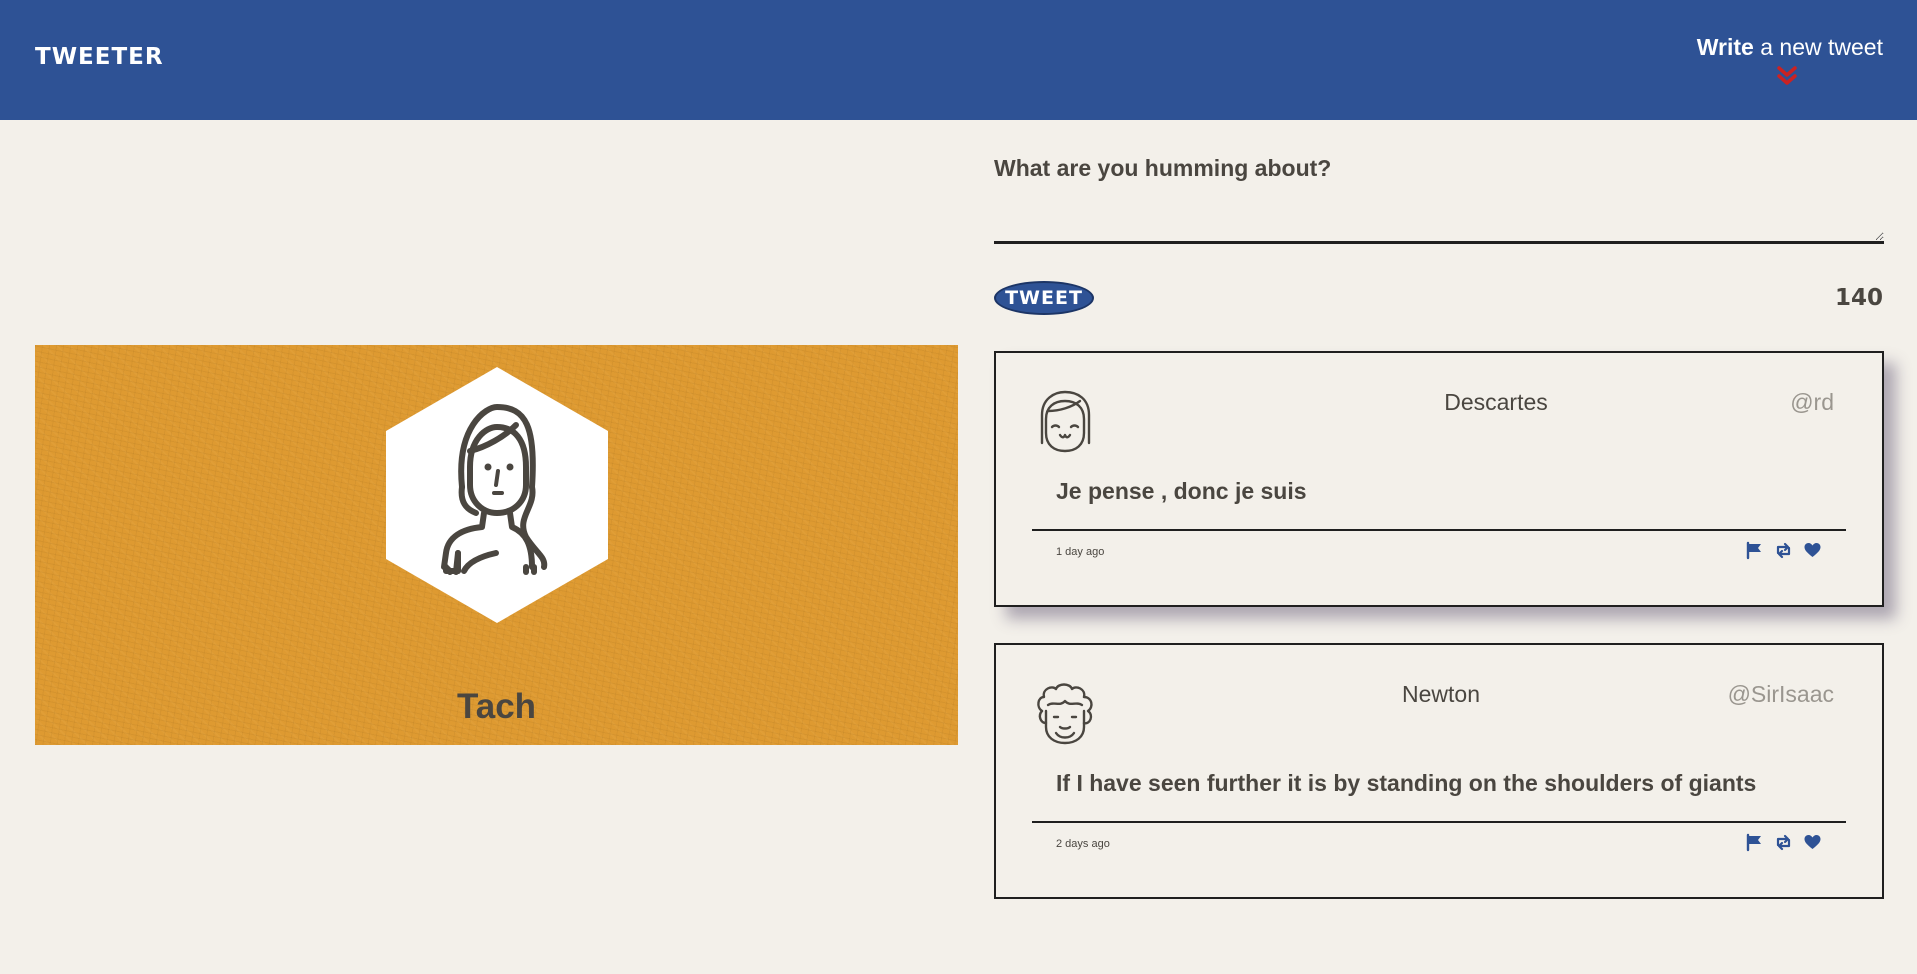 The width and height of the screenshot is (1917, 974). I want to click on tweet-handle: @SirIsaac, so click(1781, 694).